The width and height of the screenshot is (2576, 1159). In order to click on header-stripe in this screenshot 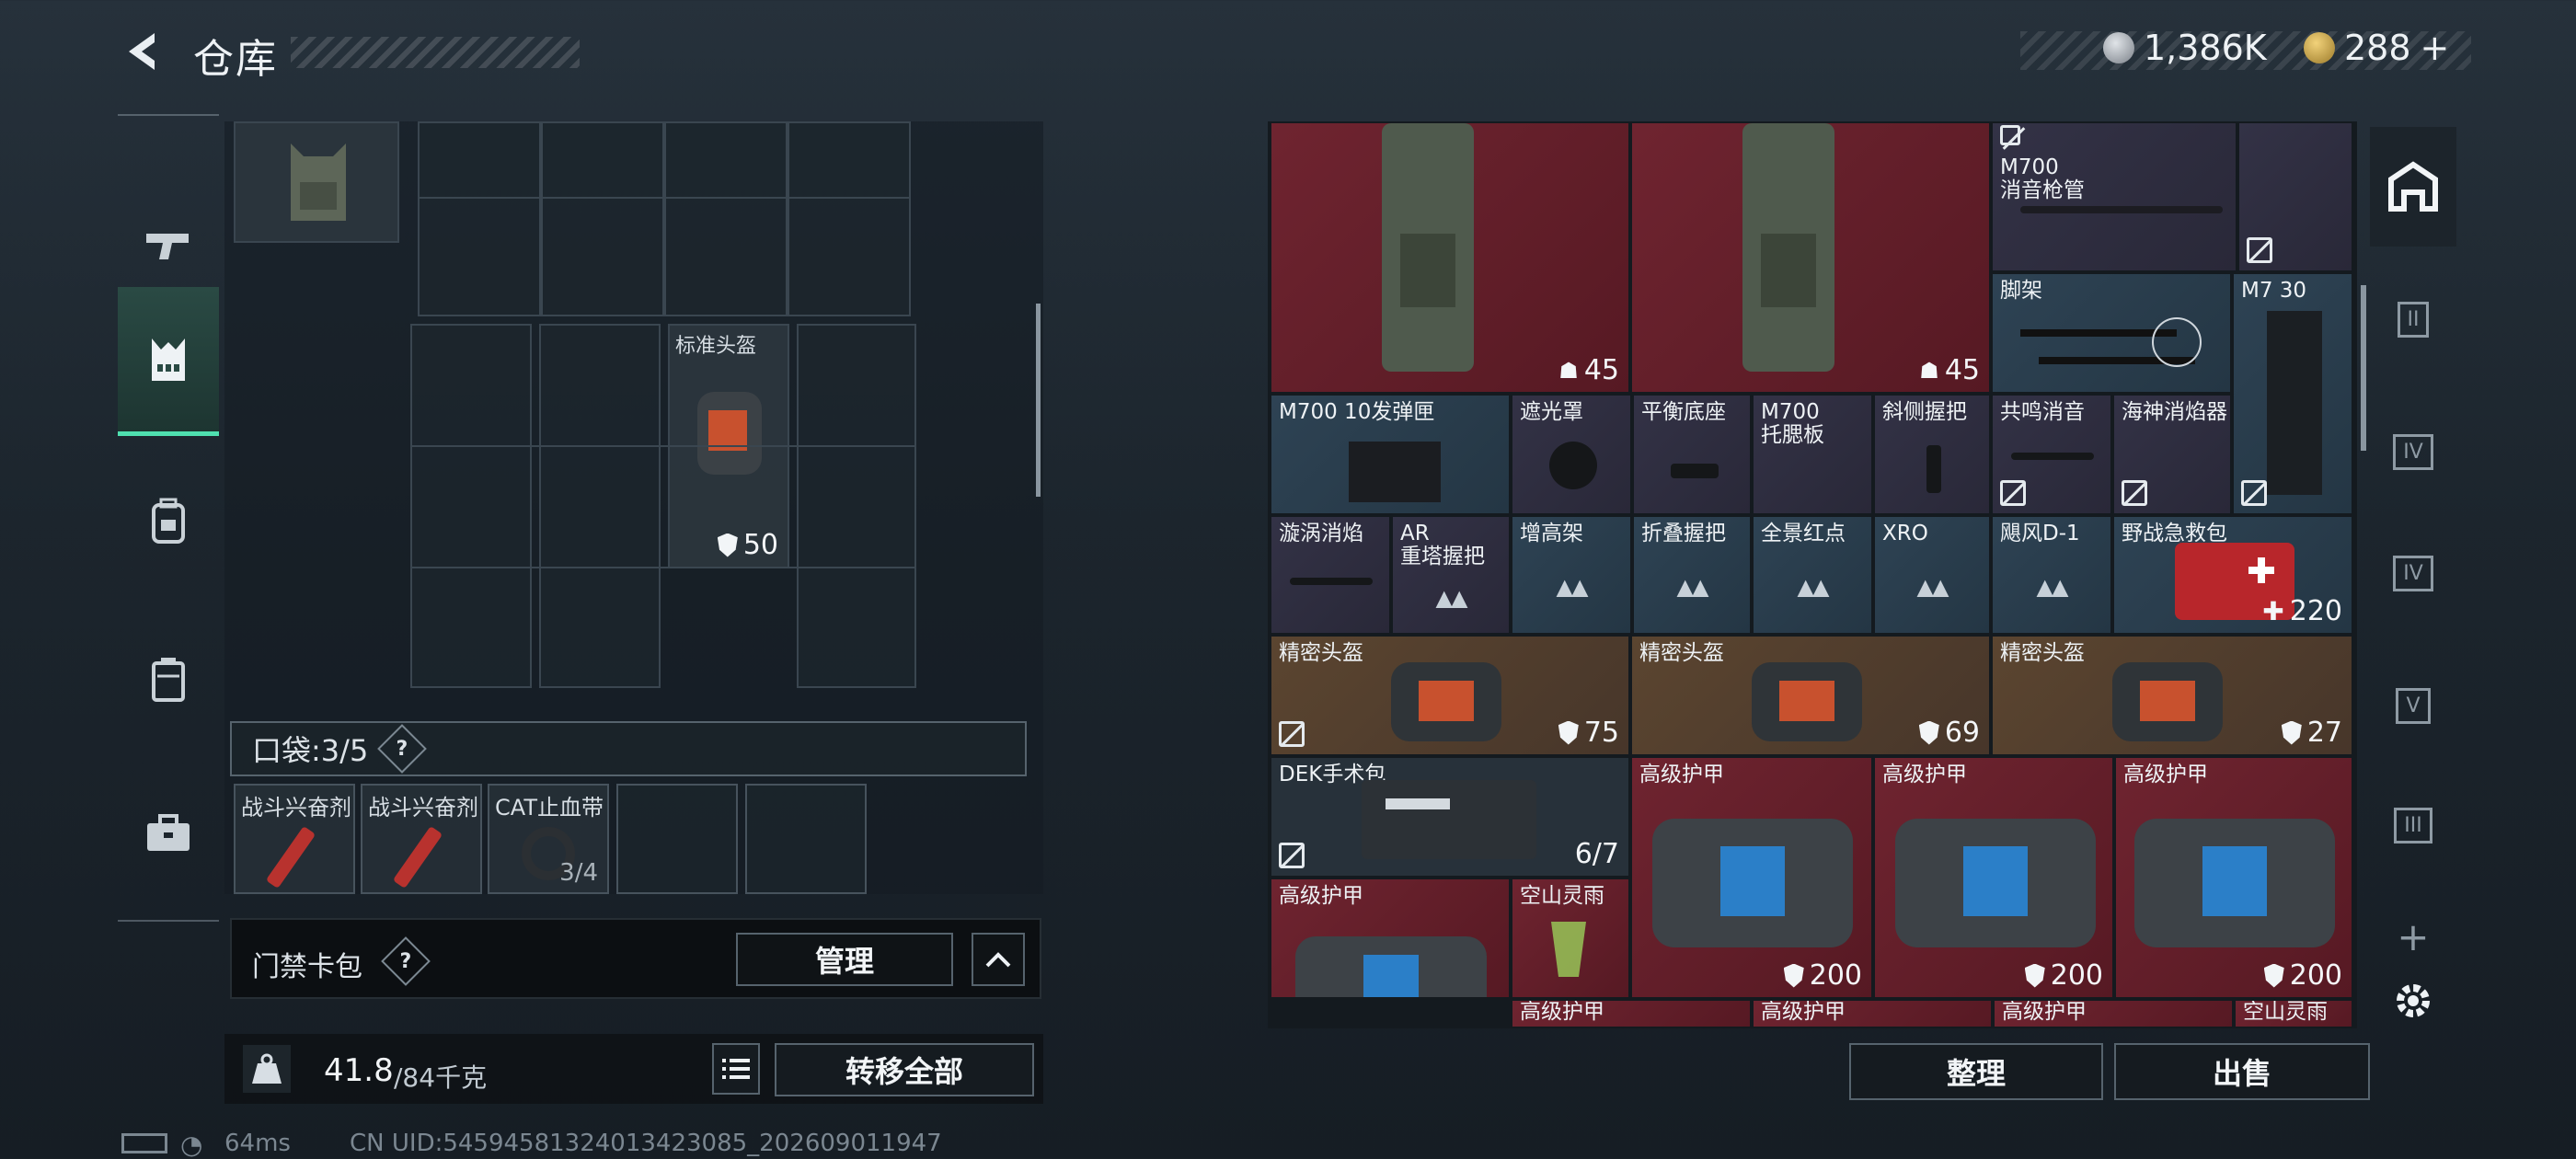, I will do `click(435, 52)`.